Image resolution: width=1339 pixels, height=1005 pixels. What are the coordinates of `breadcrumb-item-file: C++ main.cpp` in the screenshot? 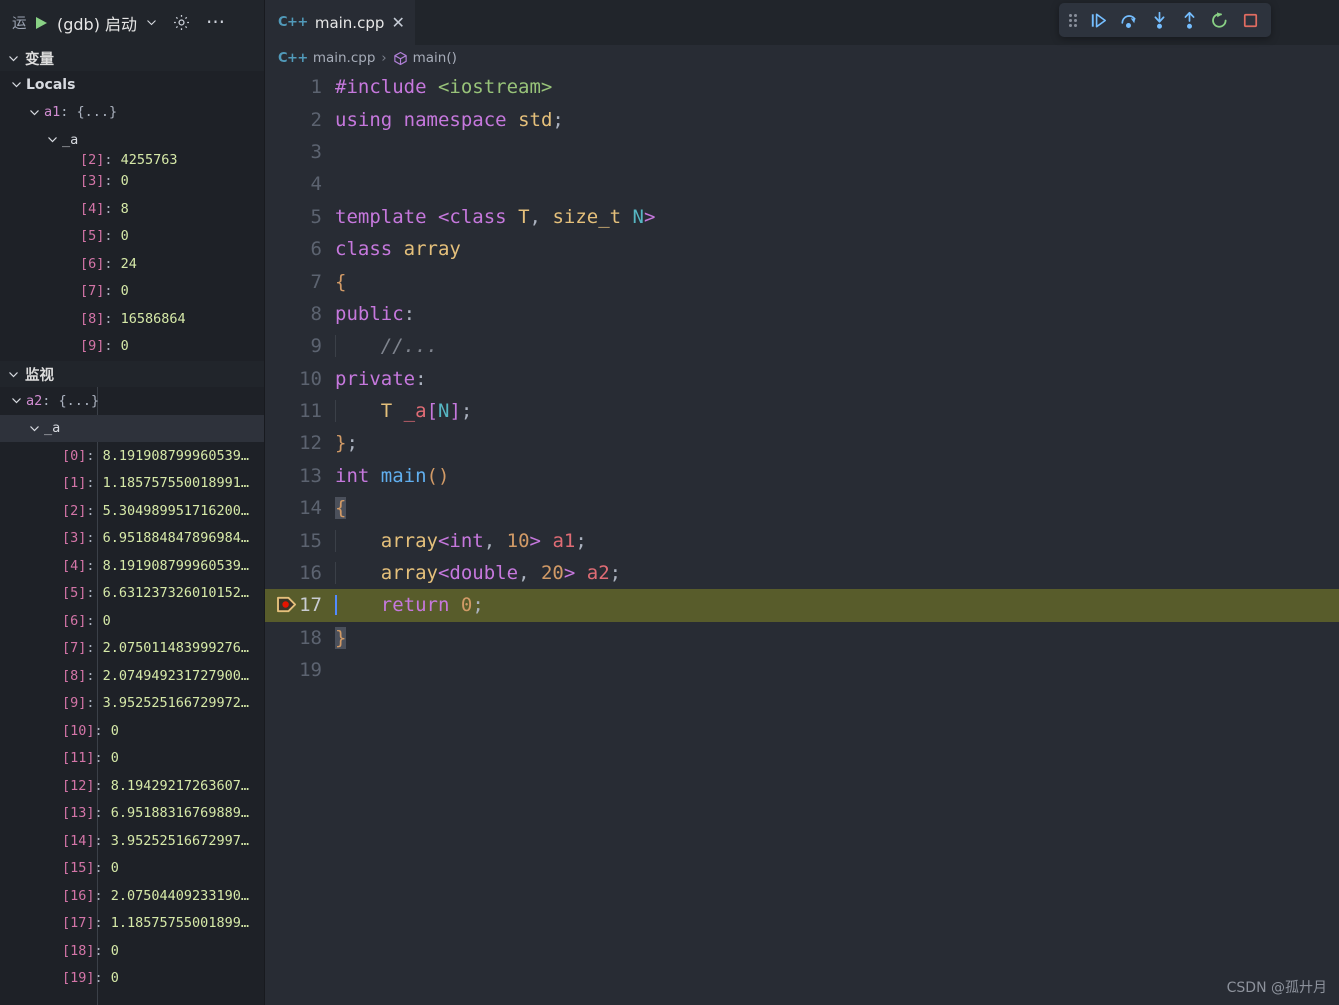 It's located at (326, 58).